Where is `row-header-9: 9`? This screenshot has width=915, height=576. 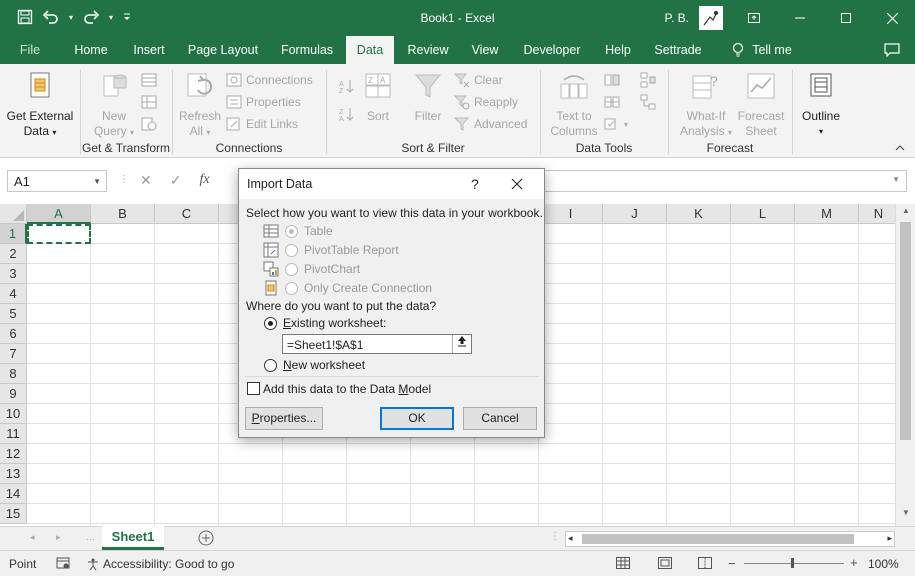
row-header-9: 9 is located at coordinates (13, 394).